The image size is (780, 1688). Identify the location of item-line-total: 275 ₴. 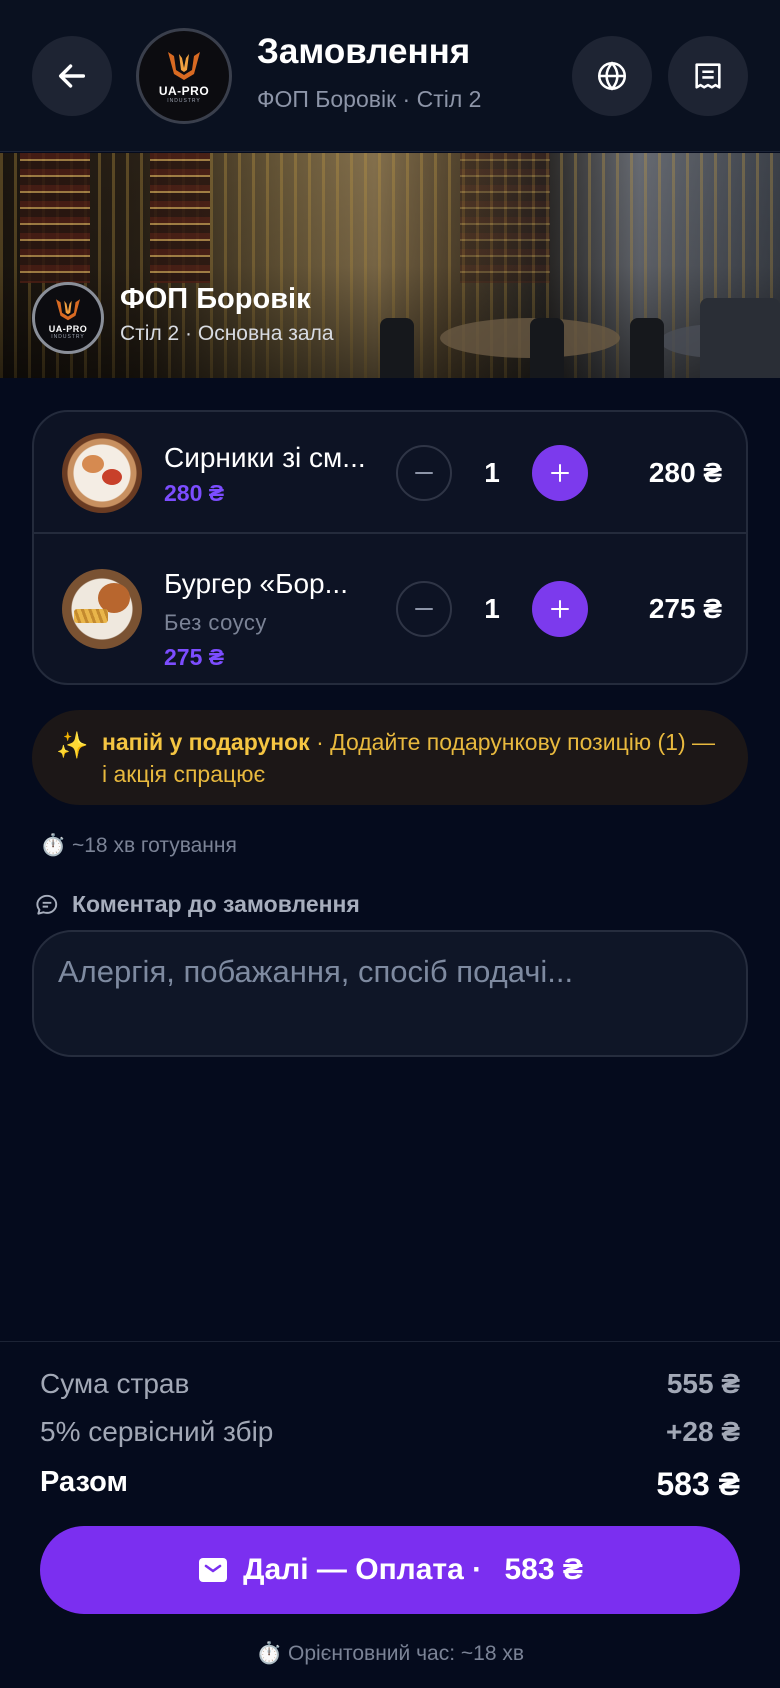
(685, 608).